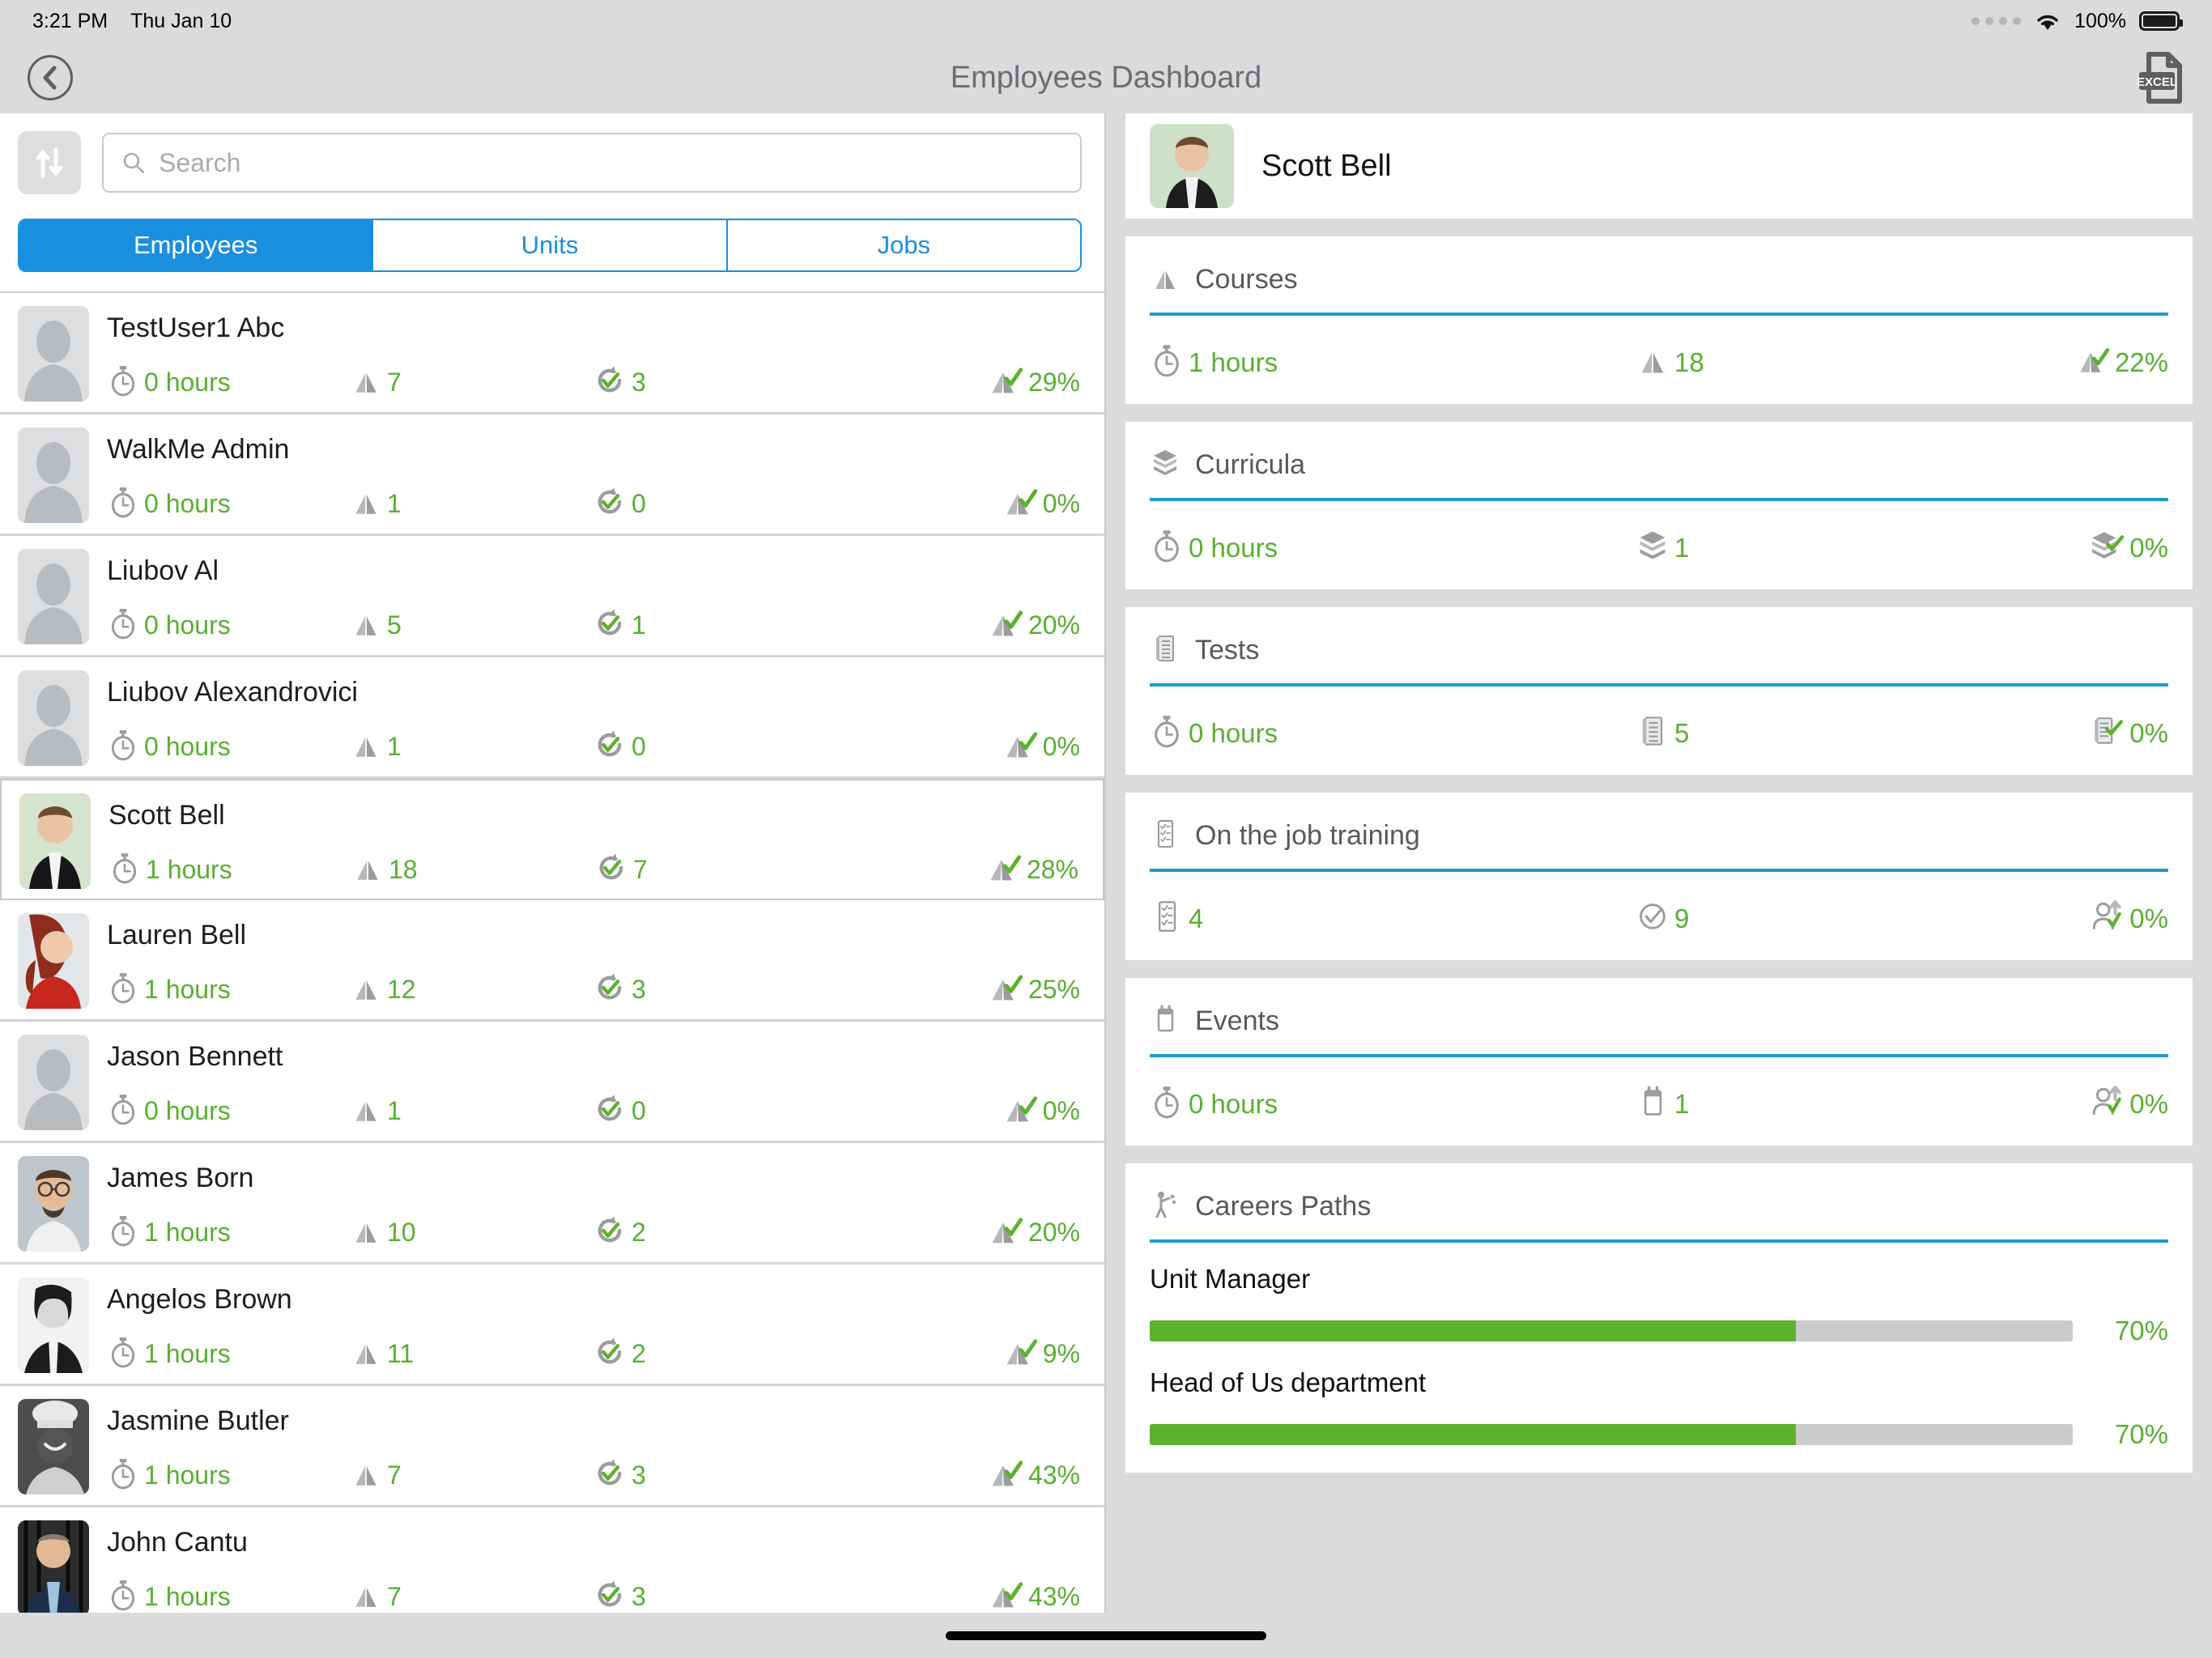  Describe the element at coordinates (552, 1082) in the screenshot. I see `table-row: Jason Bennett 0 hours 1 0 0%` at that location.